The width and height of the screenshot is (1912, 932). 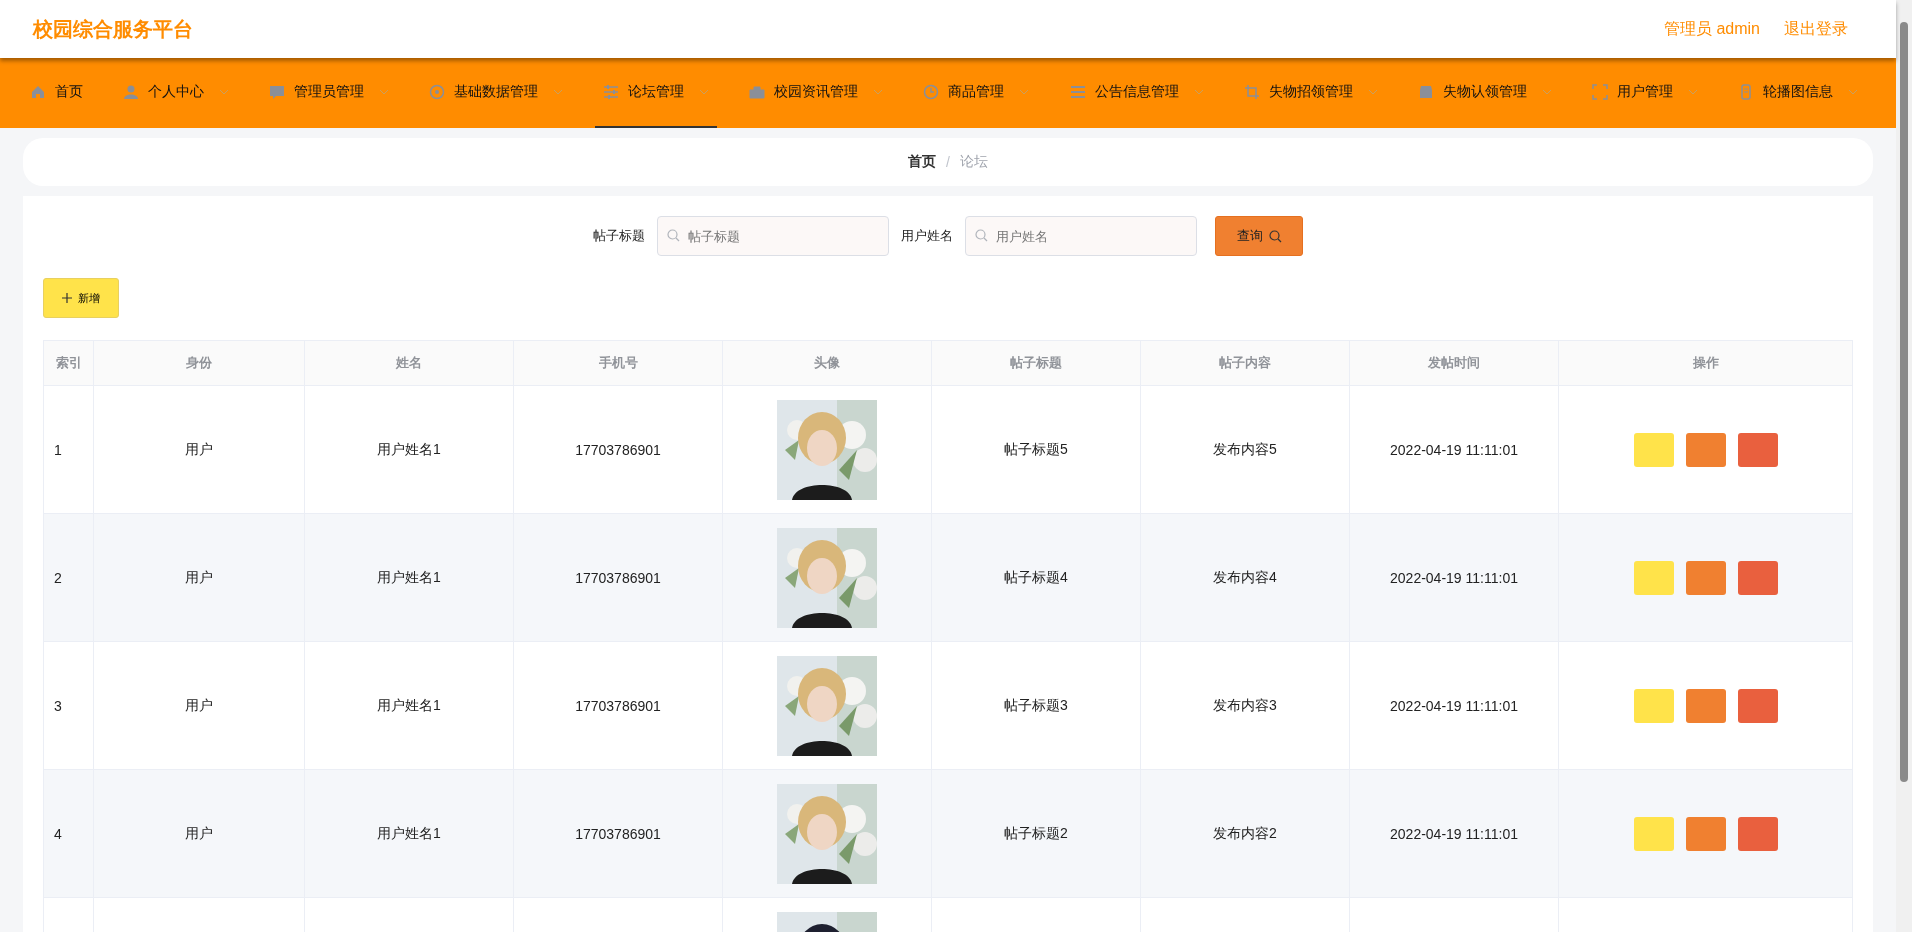 What do you see at coordinates (1245, 833) in the screenshot?
I see `table-cell: 发布内容2` at bounding box center [1245, 833].